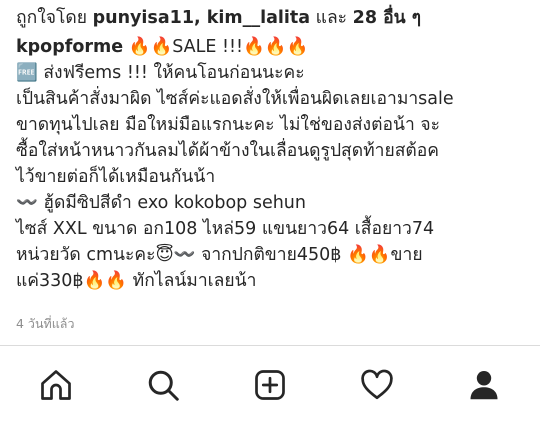 The height and width of the screenshot is (423, 540). What do you see at coordinates (218, 47) in the screenshot?
I see `caption-text: 🔥🔥SALE !!!🔥🔥🔥` at bounding box center [218, 47].